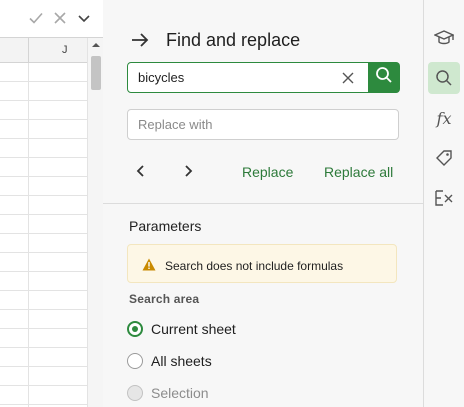 This screenshot has width=464, height=407. I want to click on radio-all-sheets: All sheets, so click(169, 361).